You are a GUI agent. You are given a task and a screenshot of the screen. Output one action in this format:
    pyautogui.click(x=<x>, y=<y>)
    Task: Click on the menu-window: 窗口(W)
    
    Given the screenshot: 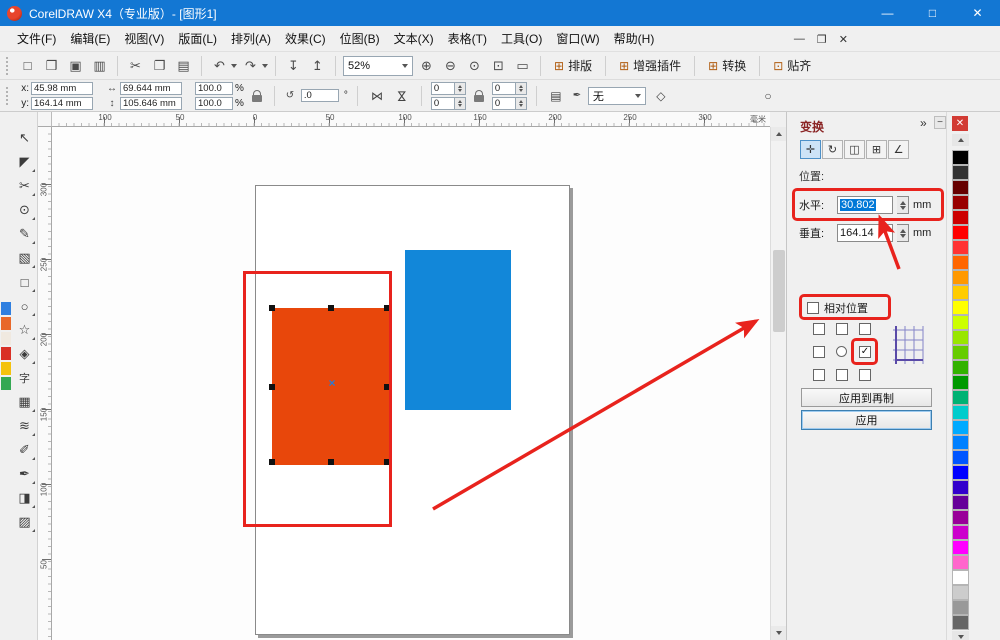 What is the action you would take?
    pyautogui.click(x=577, y=38)
    